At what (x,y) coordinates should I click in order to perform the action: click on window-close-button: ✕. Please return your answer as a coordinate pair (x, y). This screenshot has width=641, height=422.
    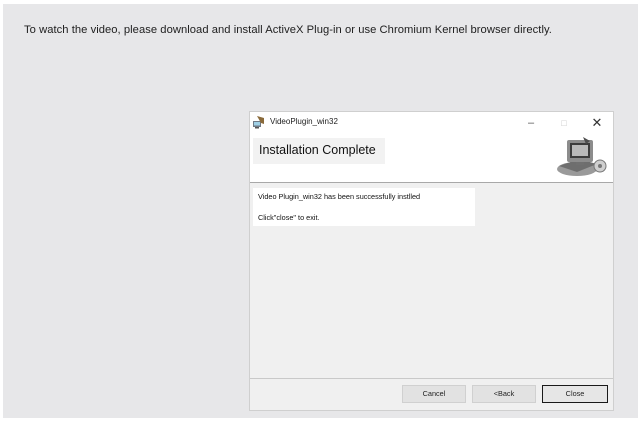
    Looking at the image, I should click on (597, 123).